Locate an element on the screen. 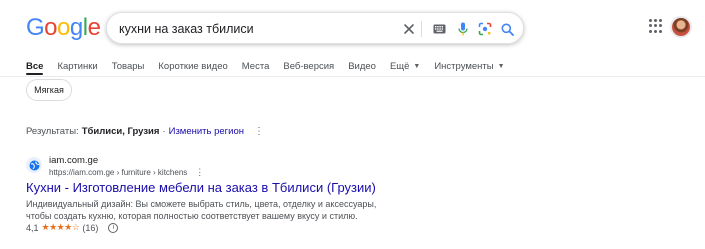 Image resolution: width=705 pixels, height=249 pixels. rating-value: 4,1 is located at coordinates (32, 227).